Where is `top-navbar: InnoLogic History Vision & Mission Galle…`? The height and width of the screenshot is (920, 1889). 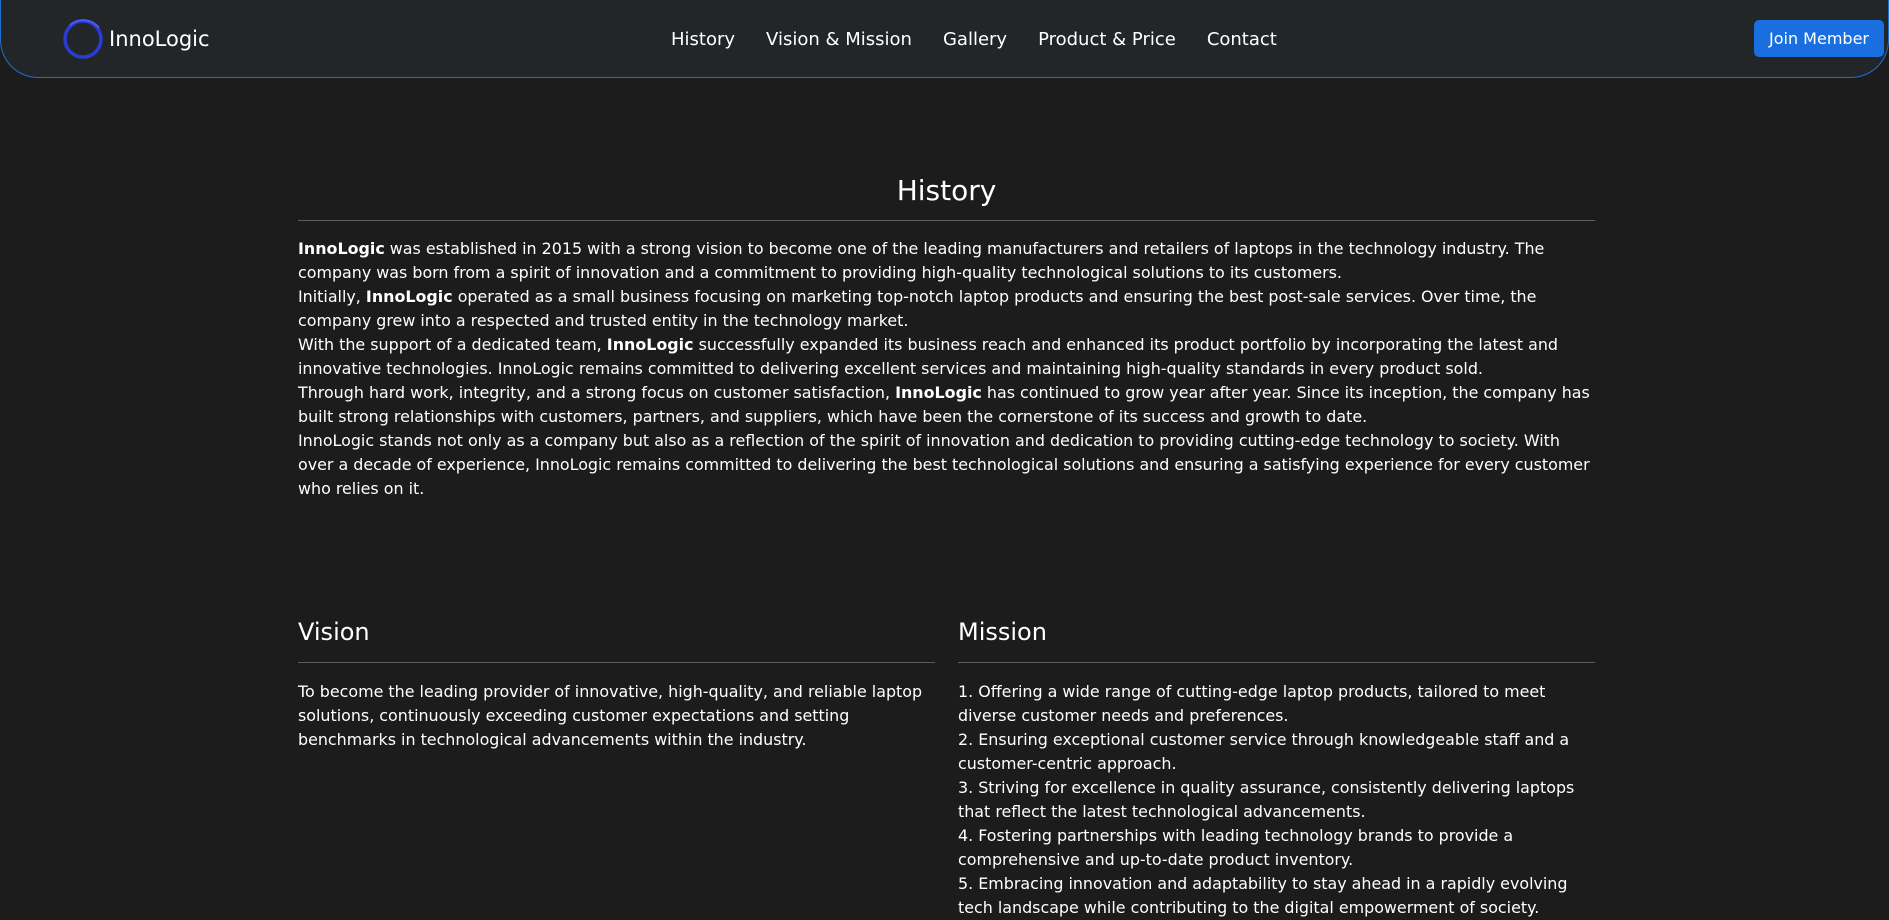
top-navbar: InnoLogic History Vision & Mission Galle… is located at coordinates (944, 39).